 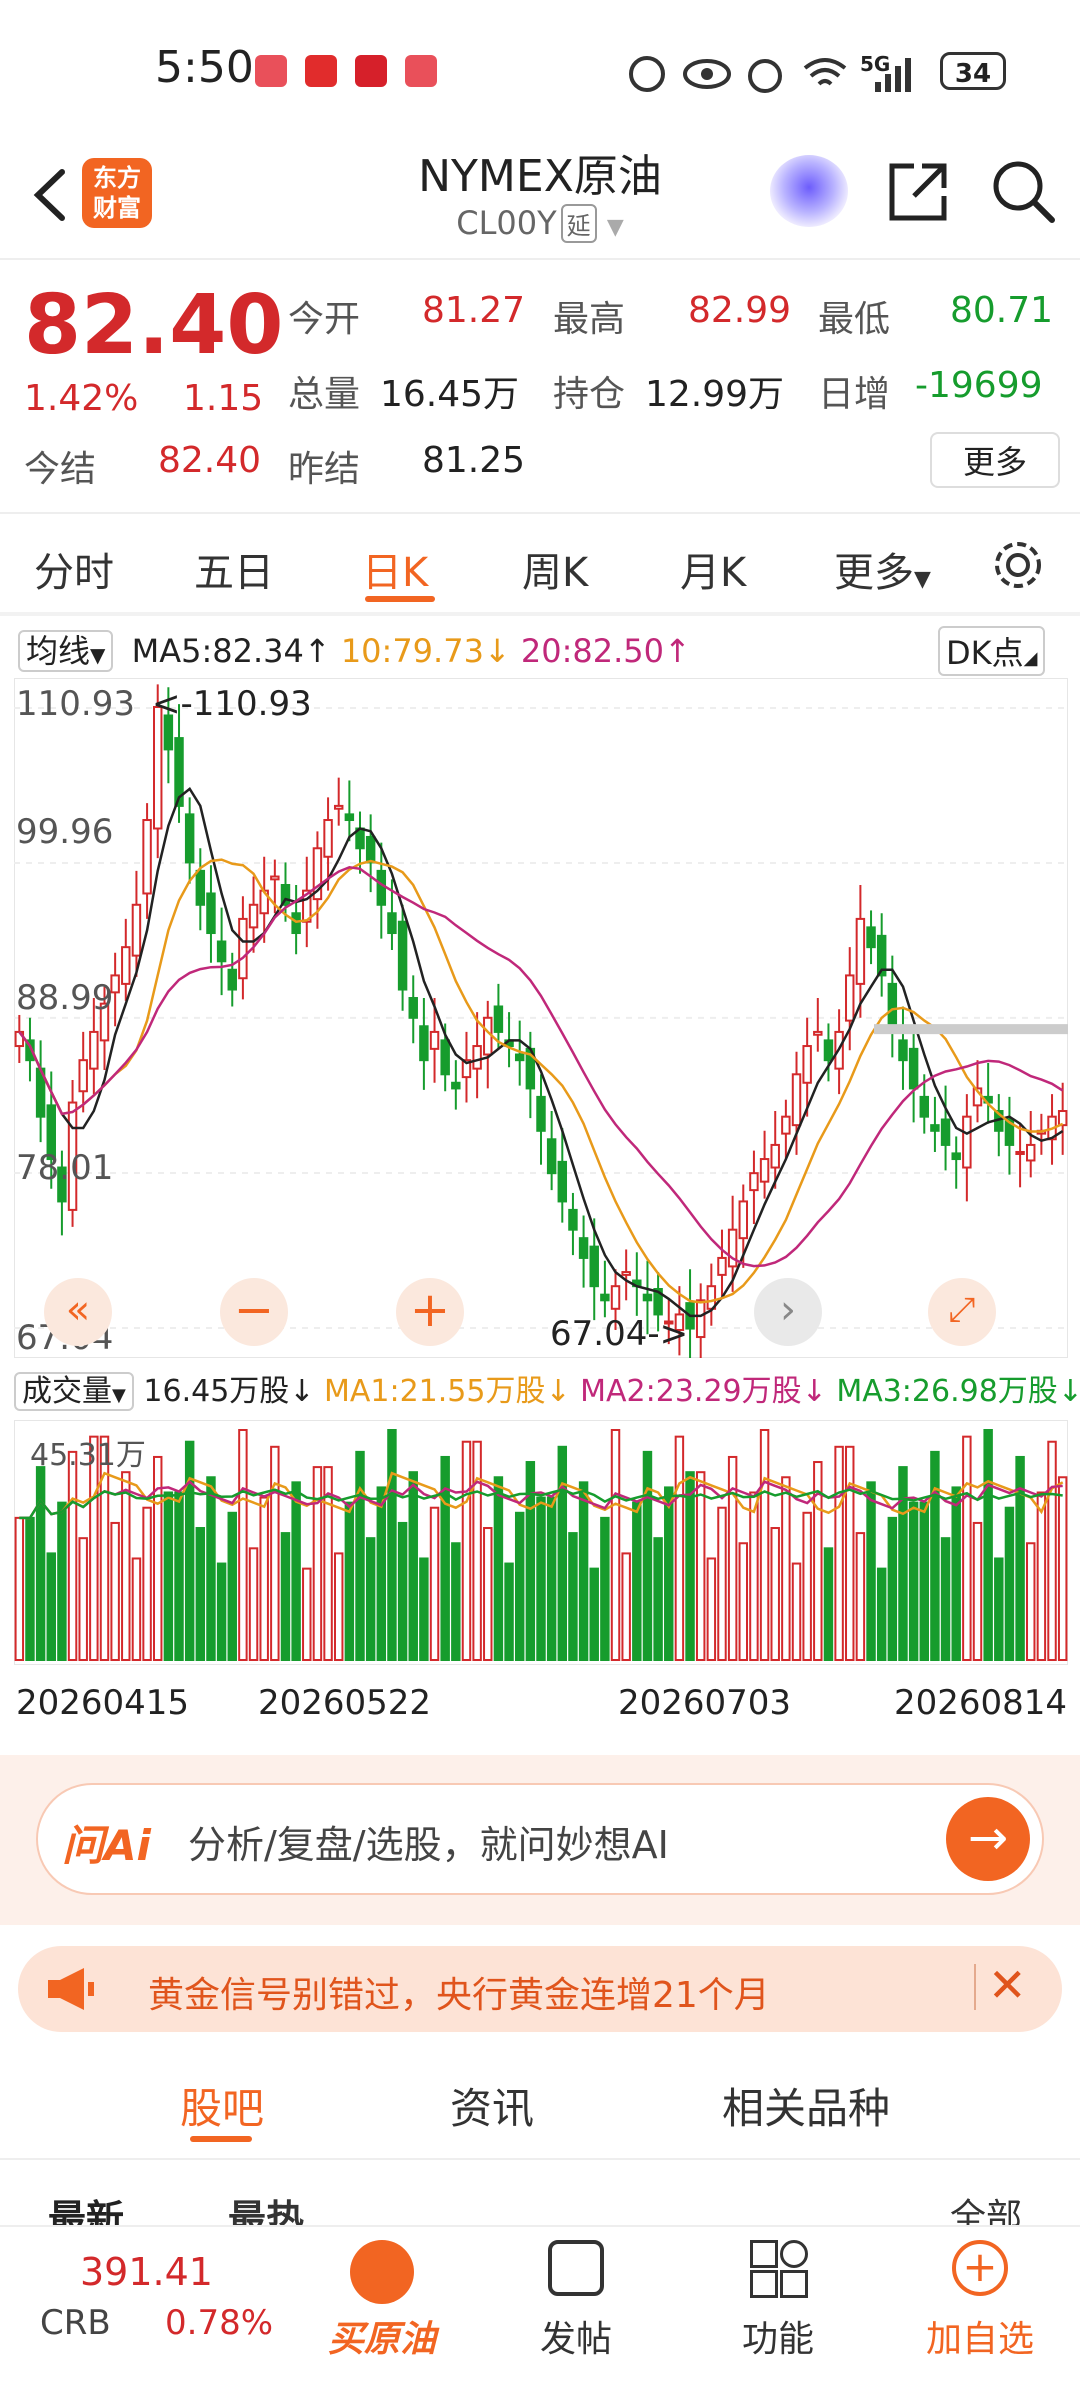 I want to click on tab-more: 更多▼, so click(x=882, y=569).